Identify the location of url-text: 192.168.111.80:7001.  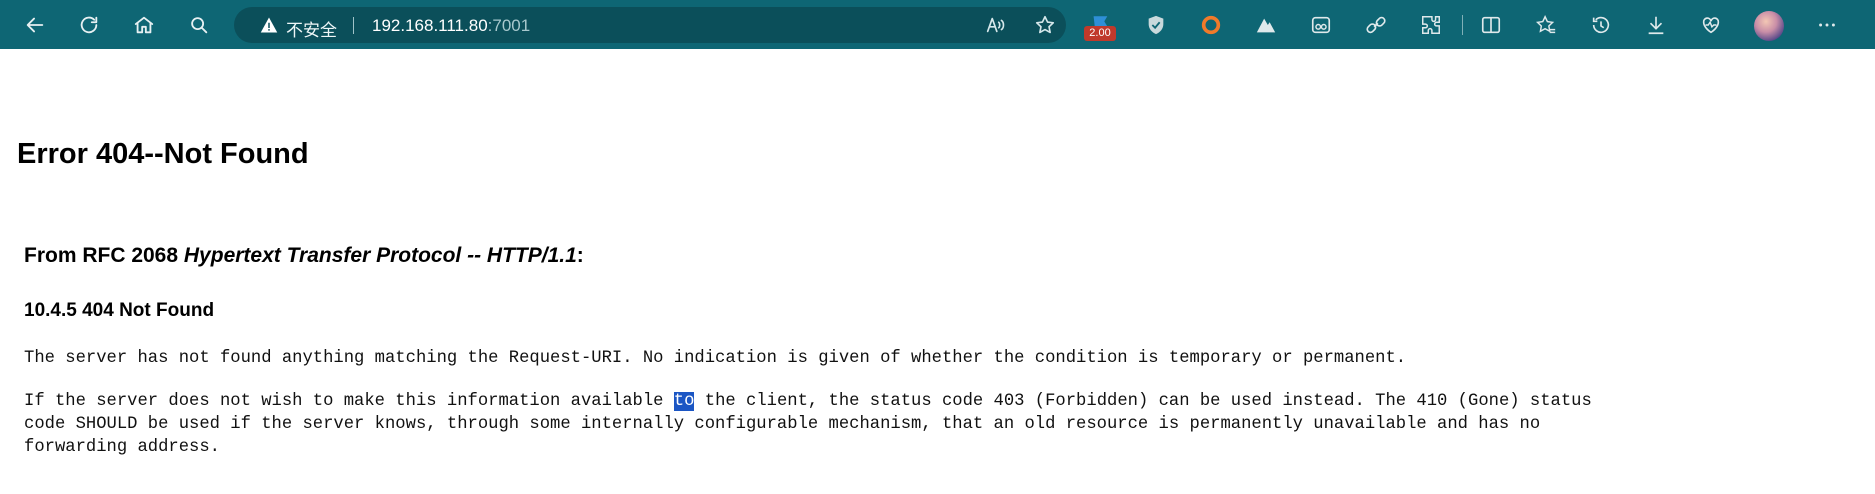
(451, 26).